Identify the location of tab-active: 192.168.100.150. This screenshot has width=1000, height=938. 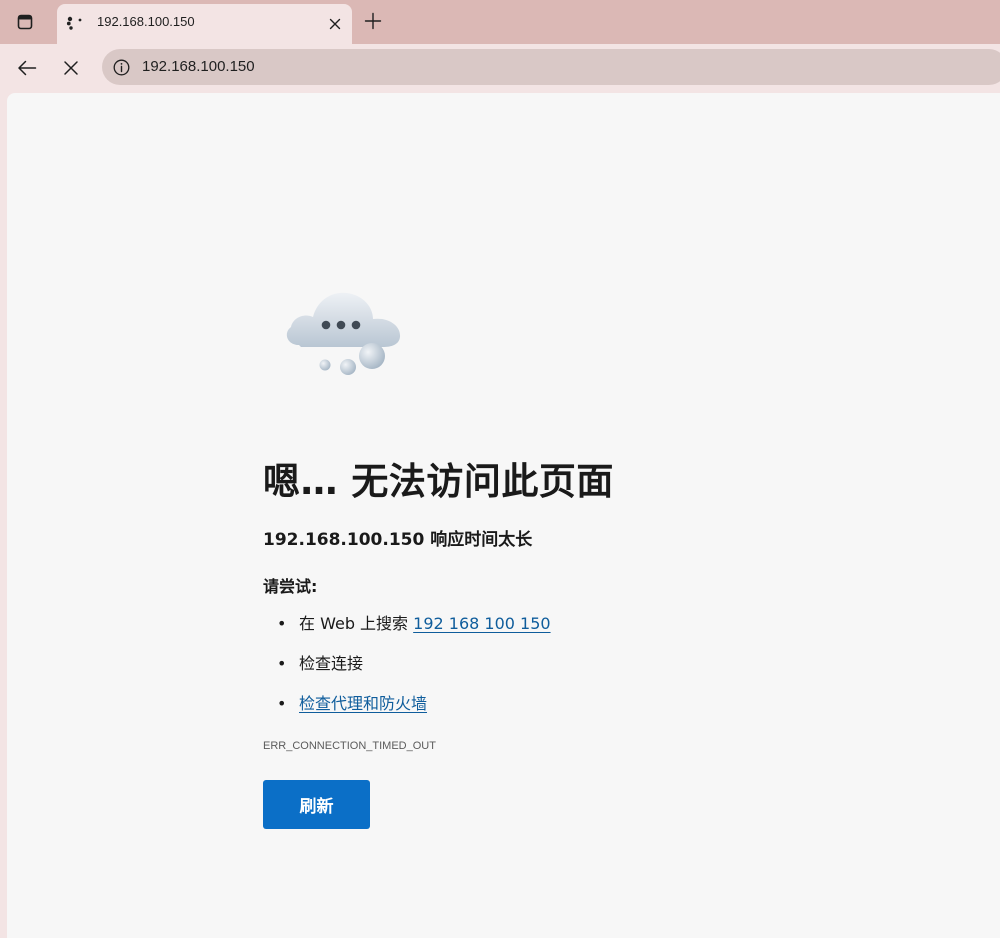
(204, 24).